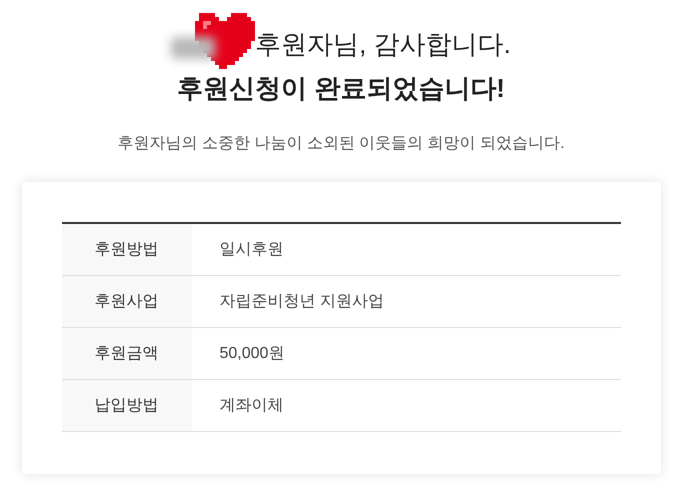 This screenshot has height=502, width=682. I want to click on row-value: 자립준비청년 지원사업, so click(301, 302).